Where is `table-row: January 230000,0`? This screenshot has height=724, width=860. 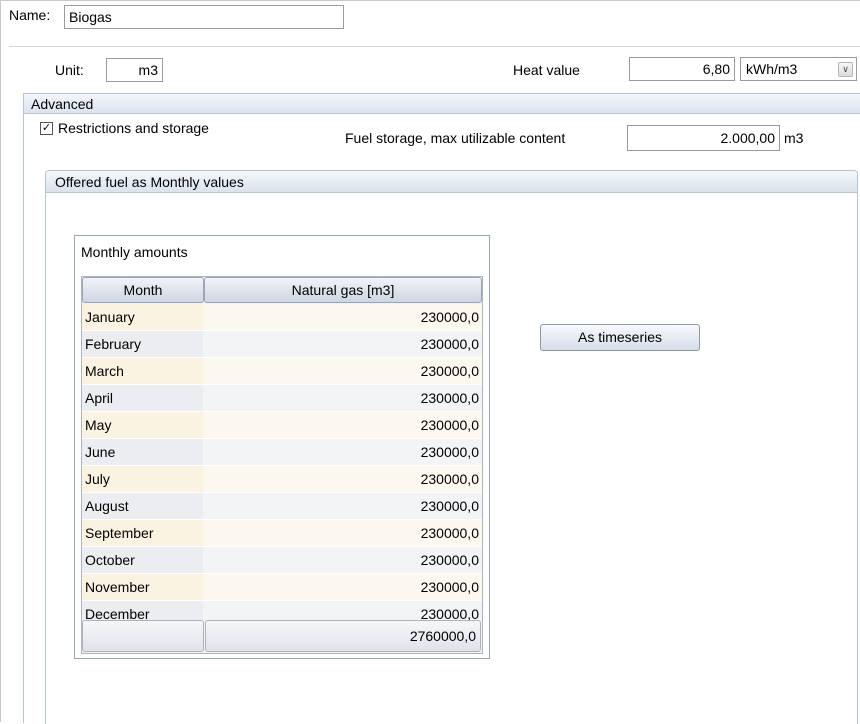 table-row: January 230000,0 is located at coordinates (282, 317).